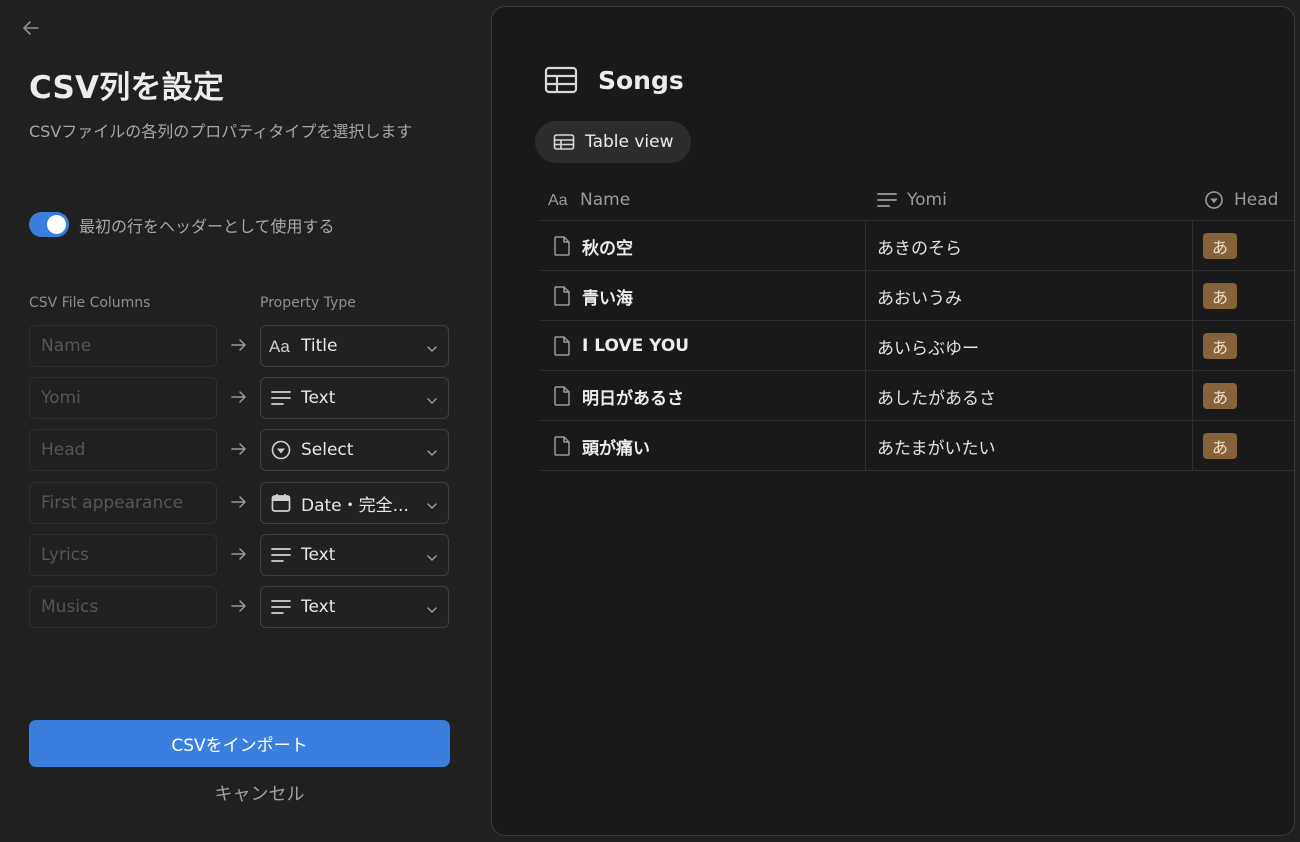 This screenshot has height=842, width=1300. I want to click on column-header-label: Head, so click(1256, 200).